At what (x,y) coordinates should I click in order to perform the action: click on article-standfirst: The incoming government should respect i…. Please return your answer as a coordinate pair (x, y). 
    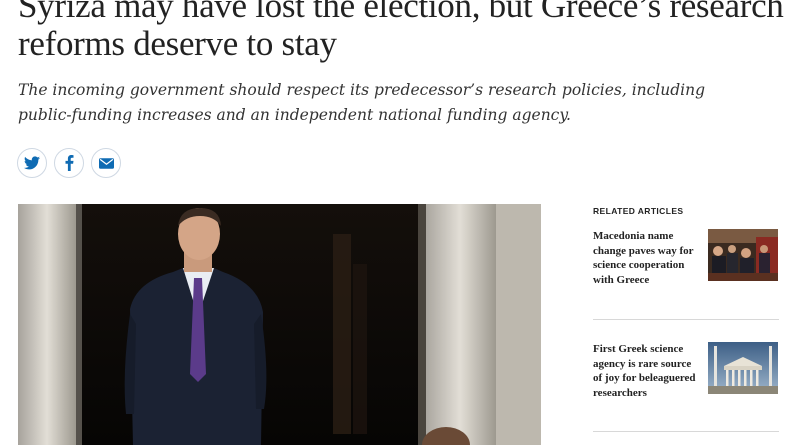
    Looking at the image, I should click on (362, 102).